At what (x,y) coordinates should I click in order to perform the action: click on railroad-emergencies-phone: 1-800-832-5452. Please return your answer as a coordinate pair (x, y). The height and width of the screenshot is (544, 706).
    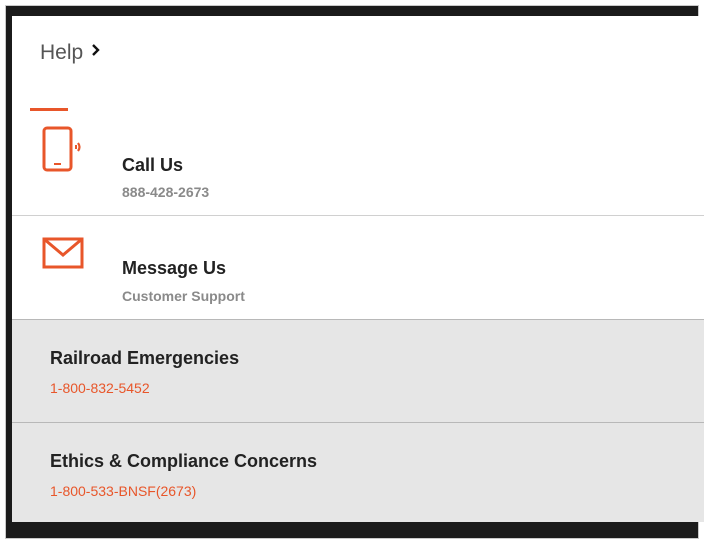
    Looking at the image, I should click on (100, 388).